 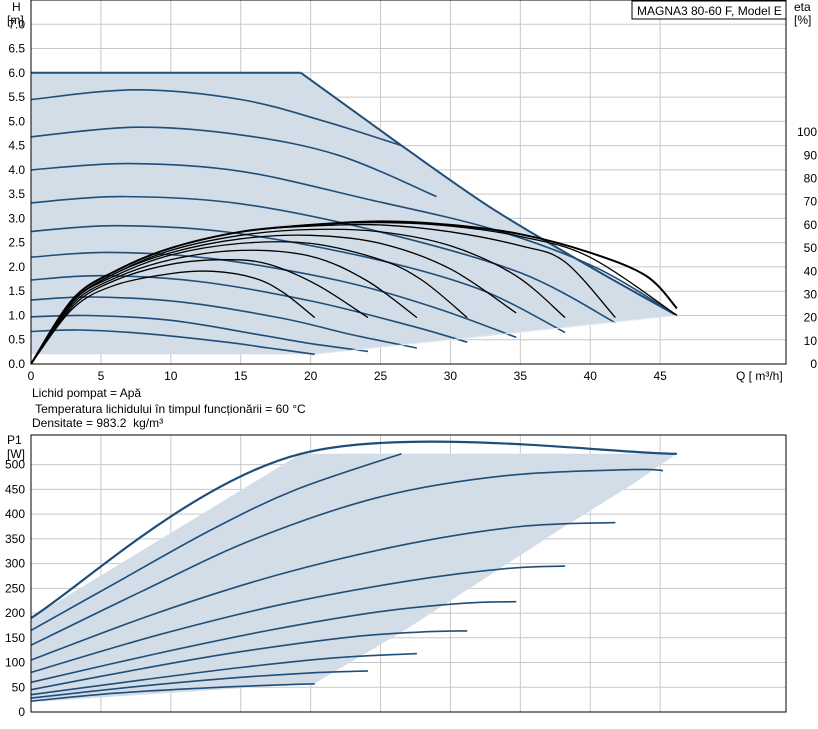 What do you see at coordinates (15, 663) in the screenshot?
I see `power-tick-label: 100` at bounding box center [15, 663].